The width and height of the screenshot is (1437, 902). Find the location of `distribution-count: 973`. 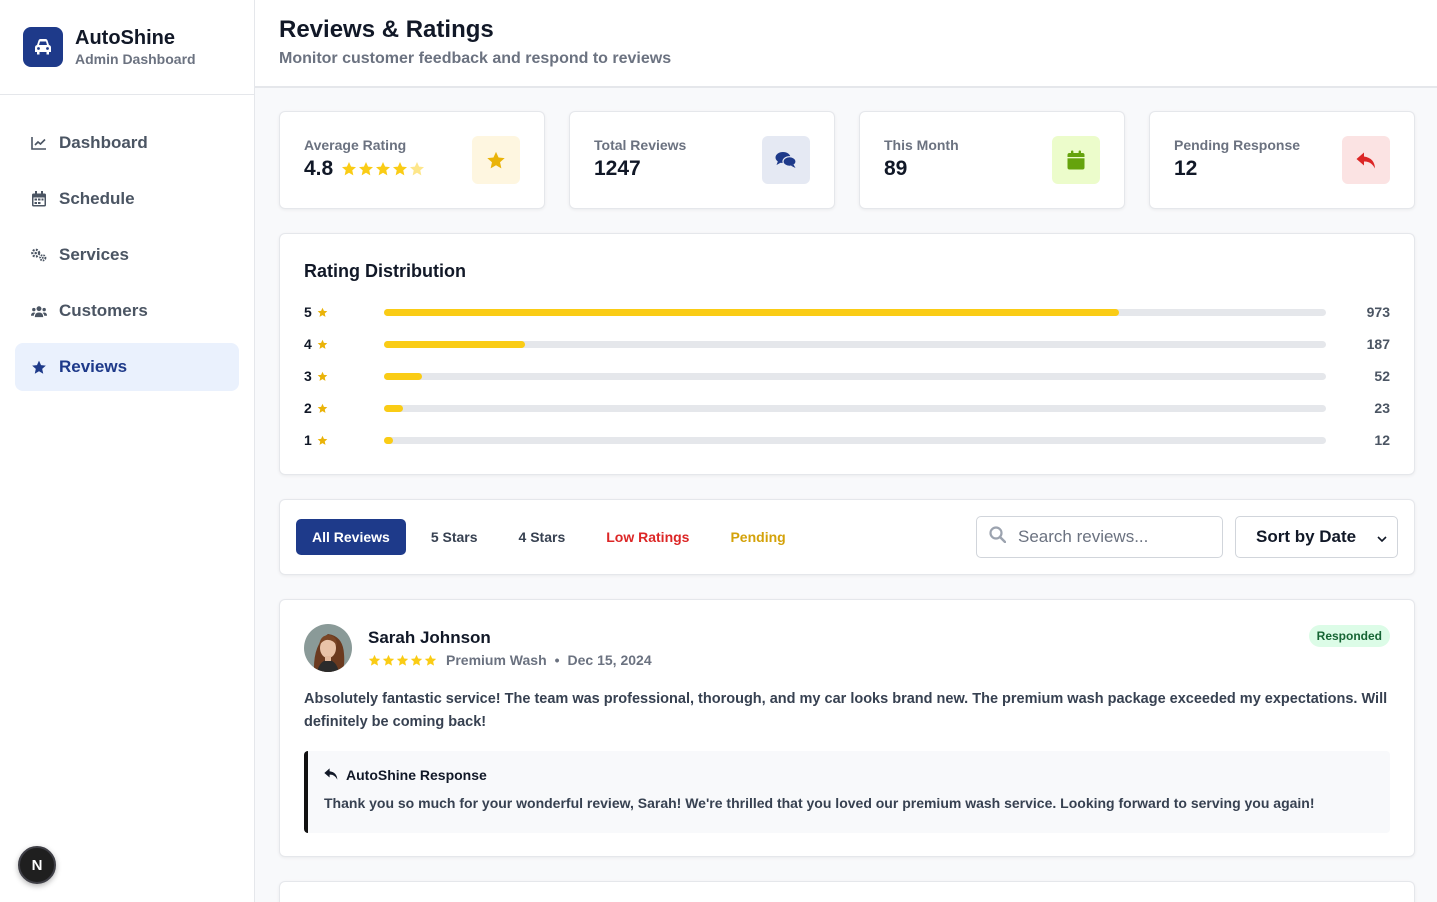

distribution-count: 973 is located at coordinates (1378, 312).